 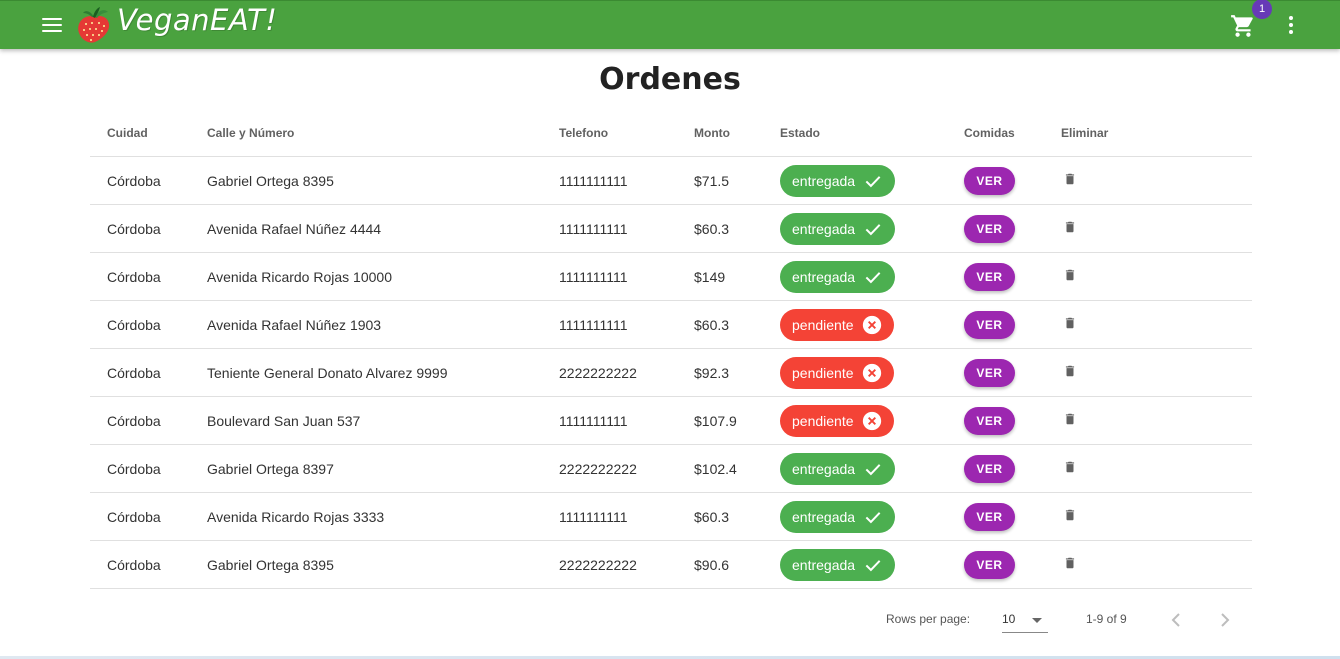 I want to click on cell-amount: $92.3, so click(x=720, y=372).